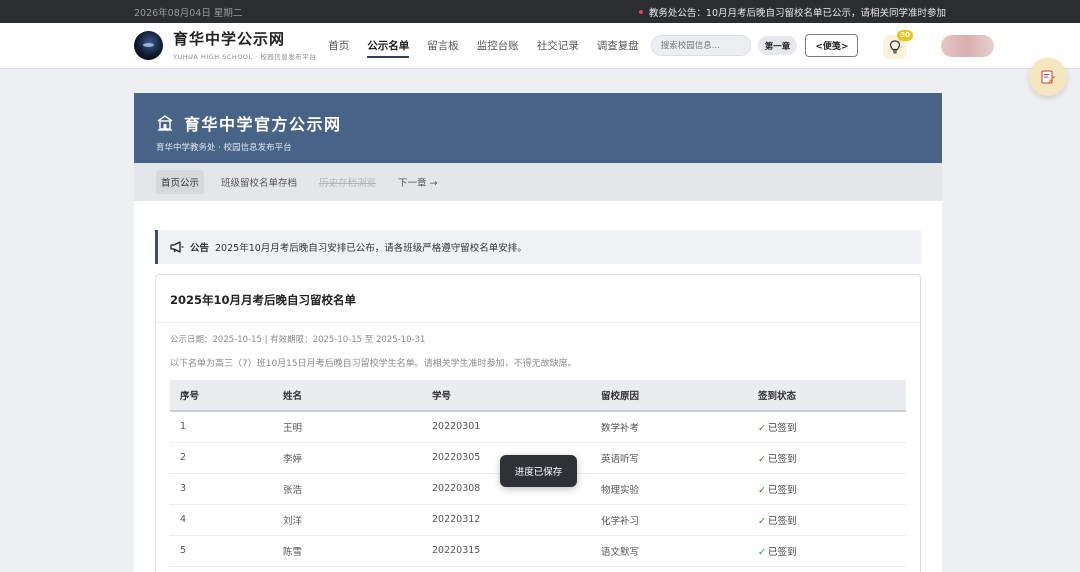  Describe the element at coordinates (417, 182) in the screenshot. I see `tab-next-chapter: 下一章 →` at that location.